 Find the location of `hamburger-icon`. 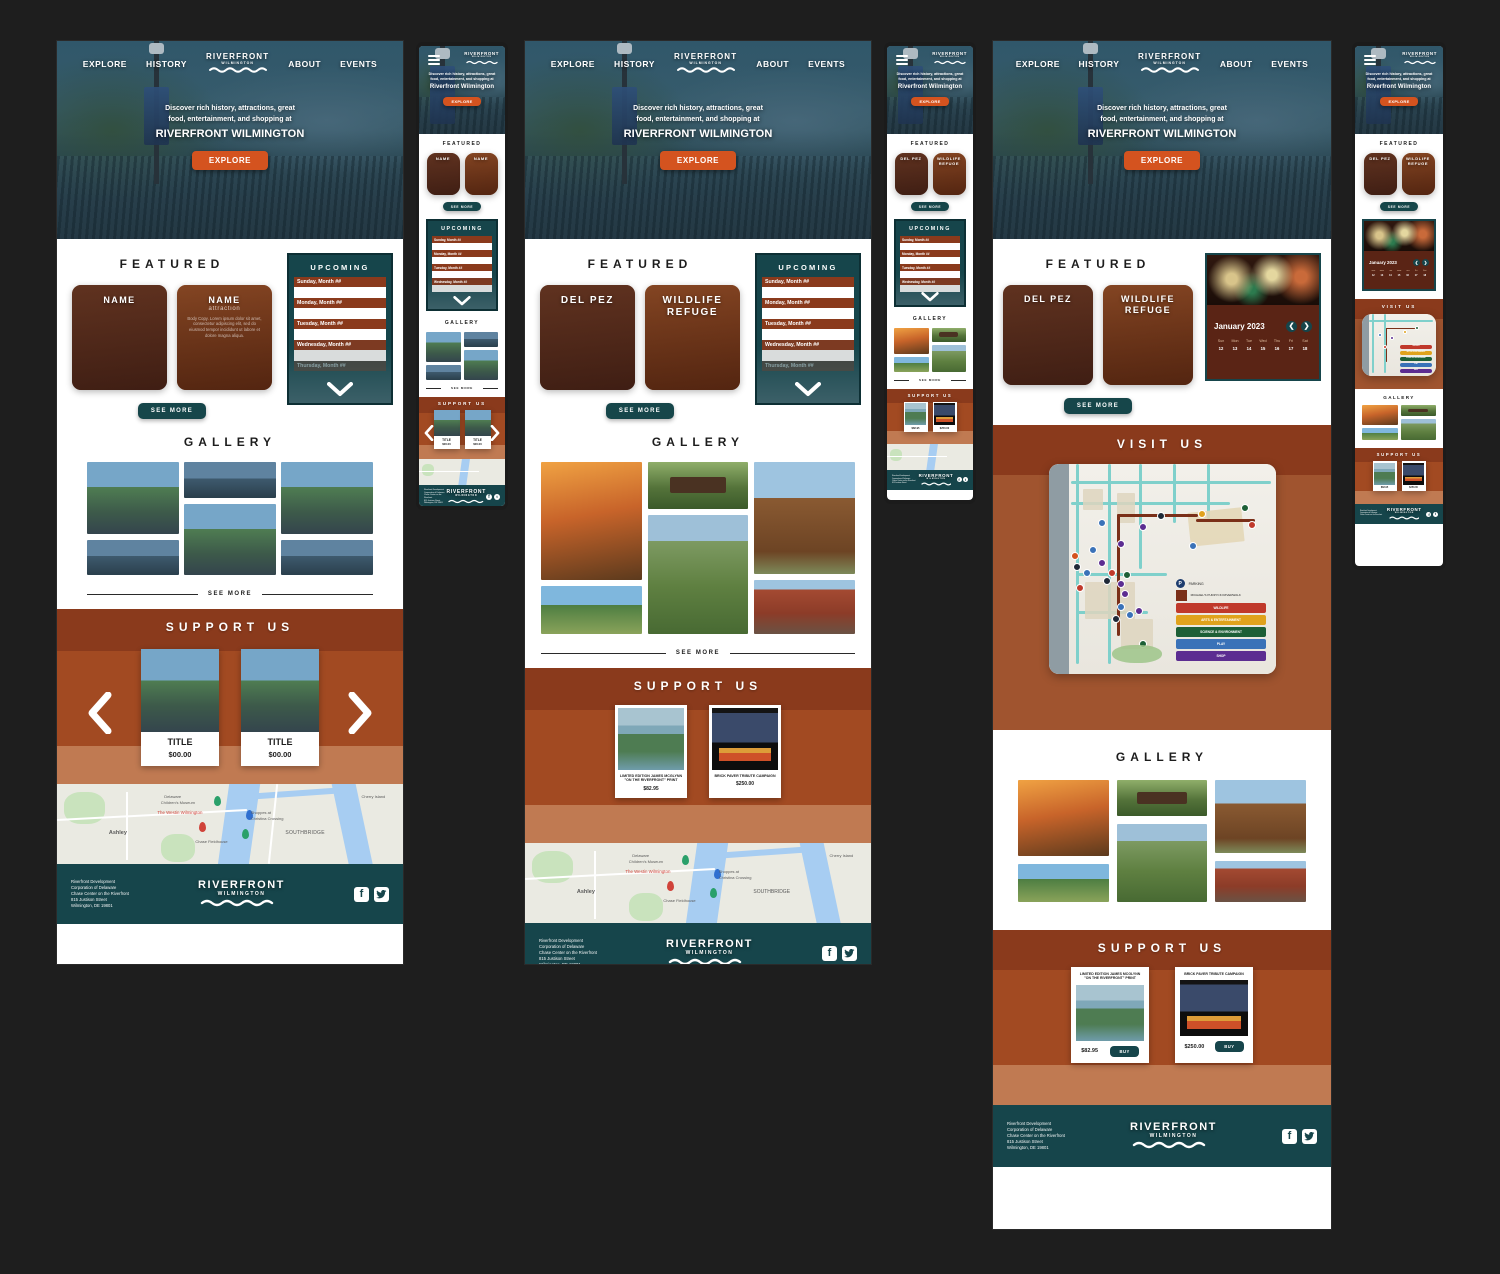

hamburger-icon is located at coordinates (902, 60).